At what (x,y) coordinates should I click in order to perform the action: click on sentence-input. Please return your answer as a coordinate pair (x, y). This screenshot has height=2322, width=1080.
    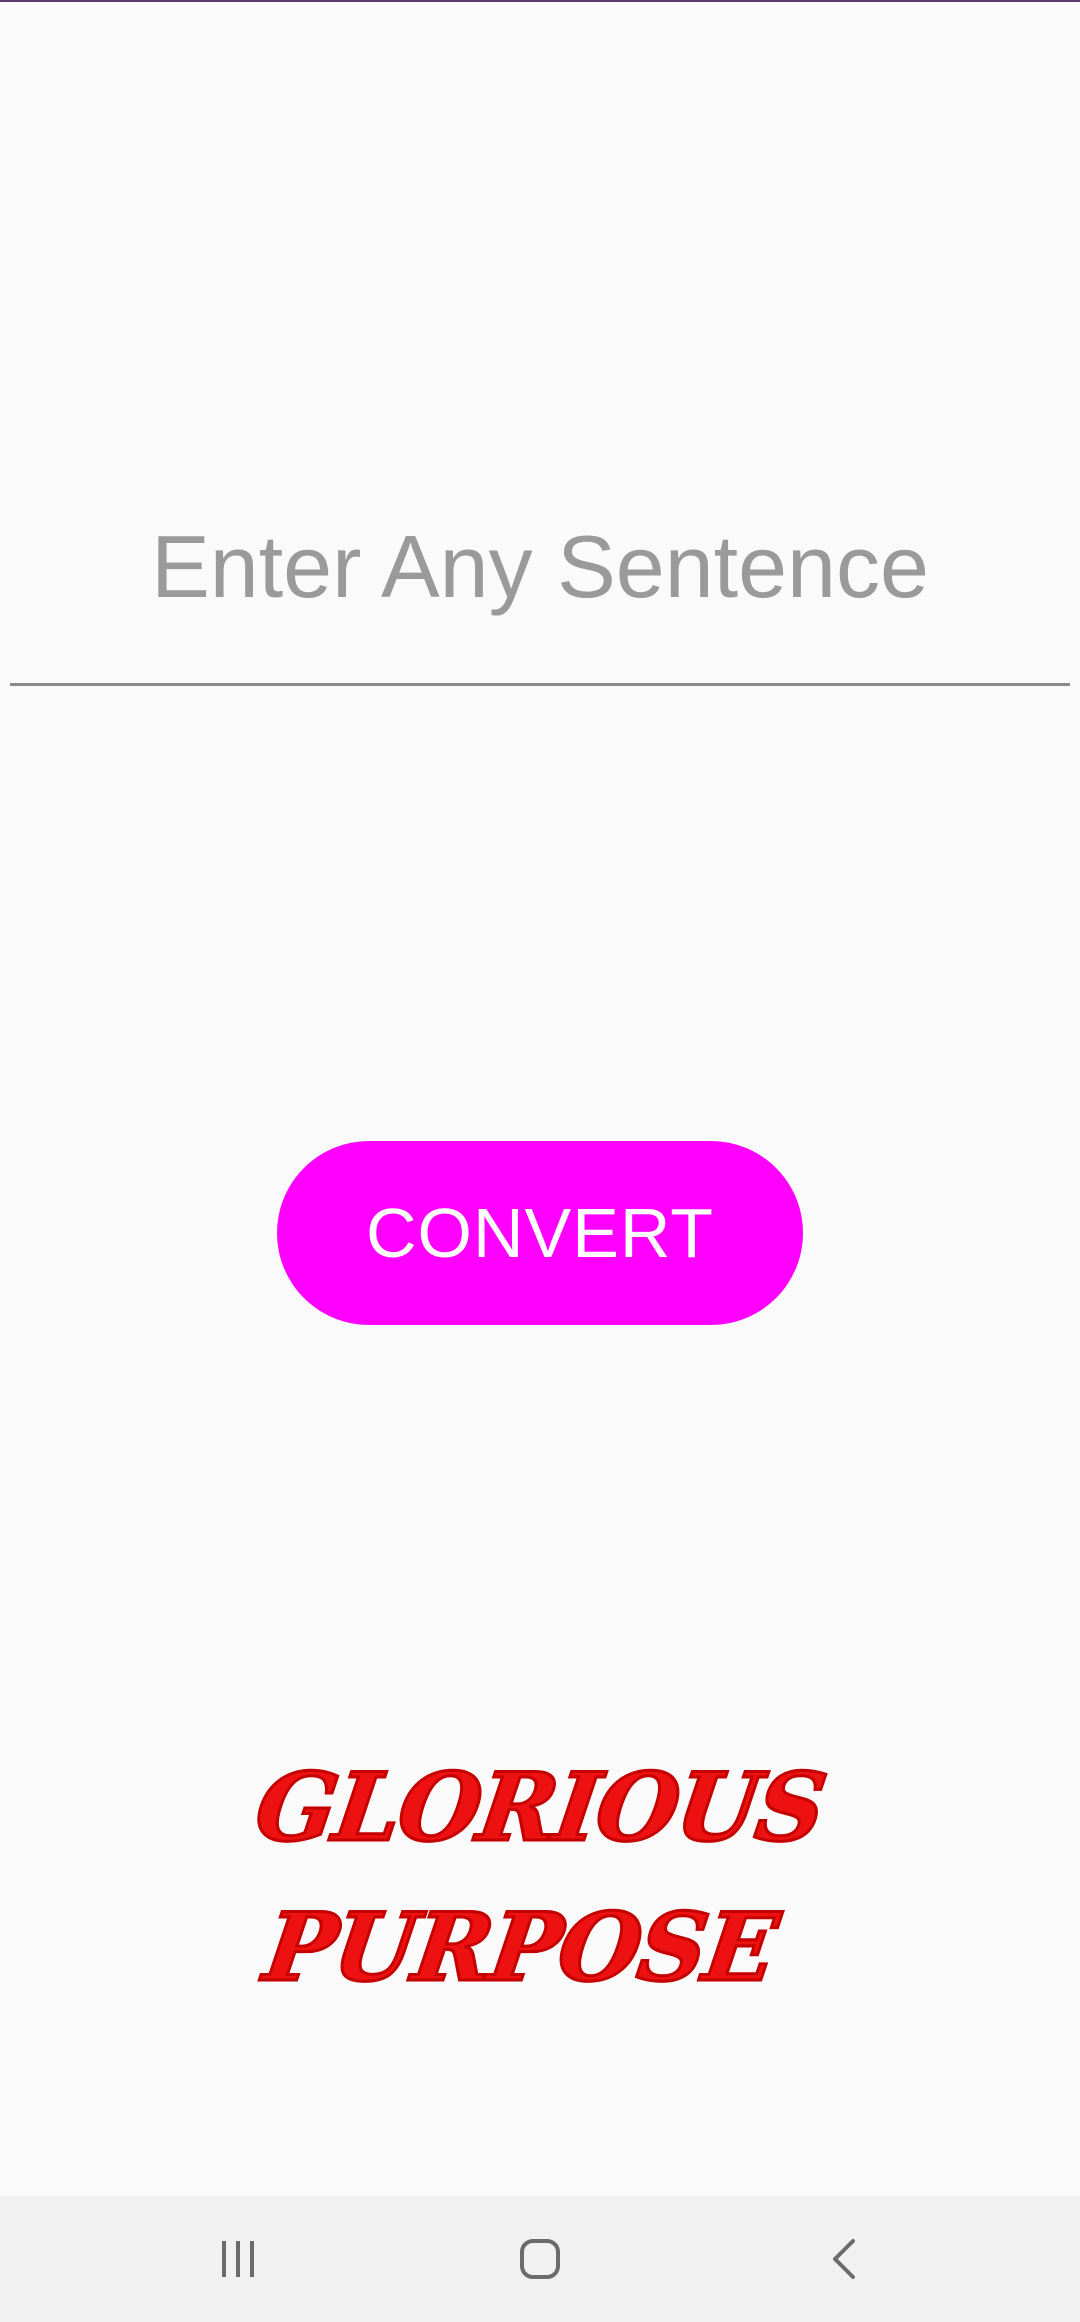
    Looking at the image, I should click on (540, 588).